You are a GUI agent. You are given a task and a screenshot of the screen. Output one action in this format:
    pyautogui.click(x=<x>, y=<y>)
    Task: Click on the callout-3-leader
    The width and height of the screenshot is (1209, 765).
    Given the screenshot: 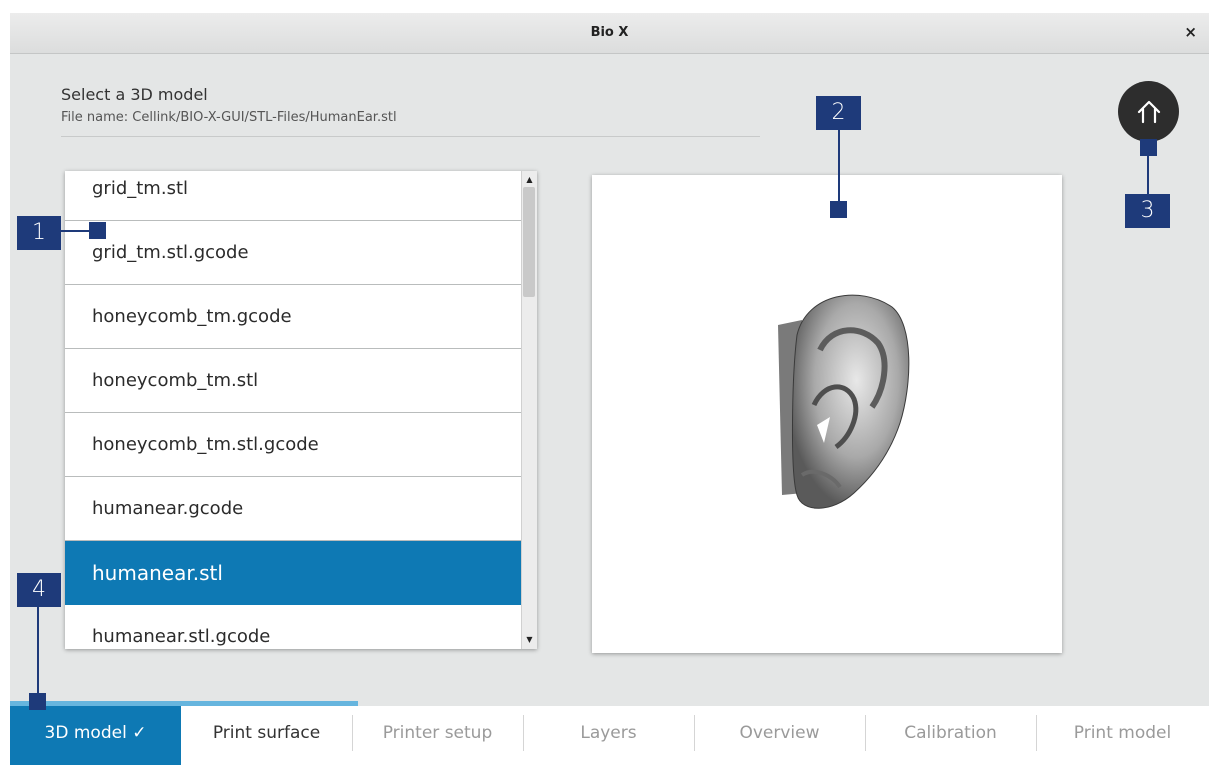 What is the action you would take?
    pyautogui.click(x=1148, y=174)
    